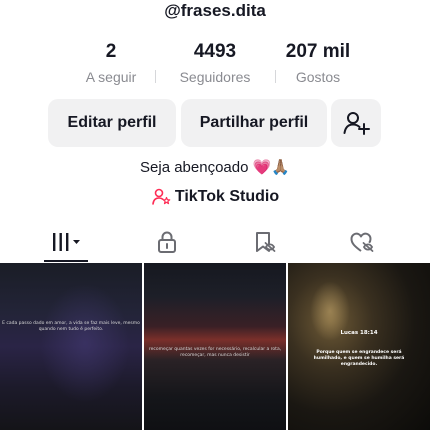 Image resolution: width=430 pixels, height=430 pixels. Describe the element at coordinates (318, 77) in the screenshot. I see `stat-likes-label: Gostos` at that location.